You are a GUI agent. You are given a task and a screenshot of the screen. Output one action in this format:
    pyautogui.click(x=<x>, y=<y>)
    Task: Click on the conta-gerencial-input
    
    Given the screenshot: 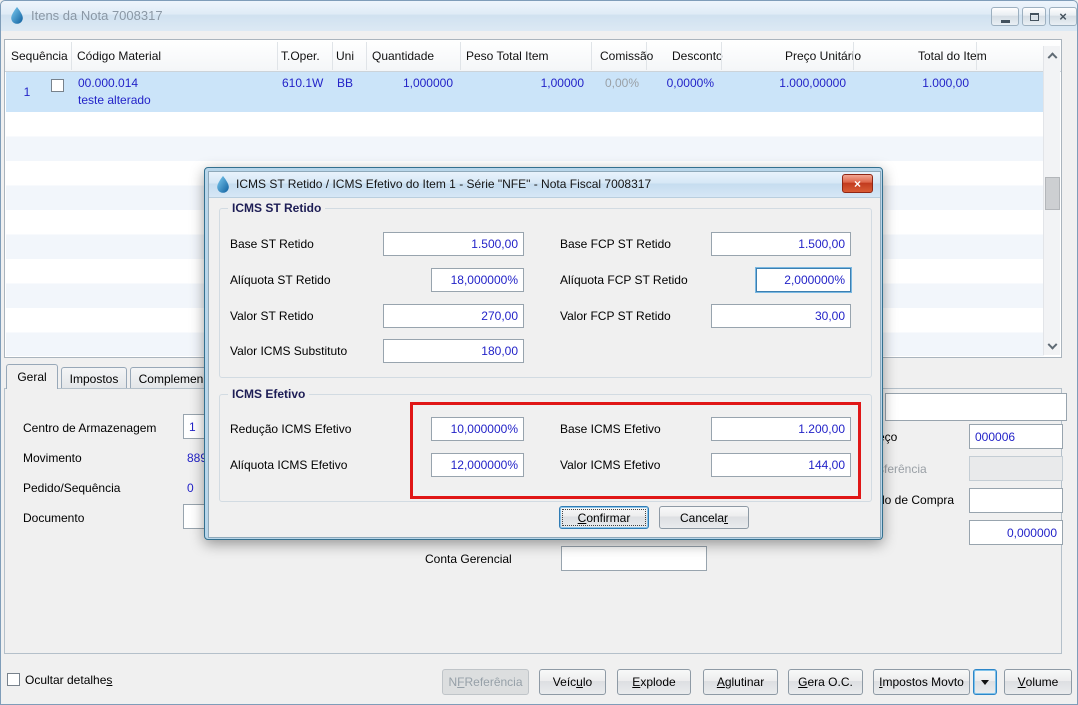 What is the action you would take?
    pyautogui.click(x=634, y=558)
    